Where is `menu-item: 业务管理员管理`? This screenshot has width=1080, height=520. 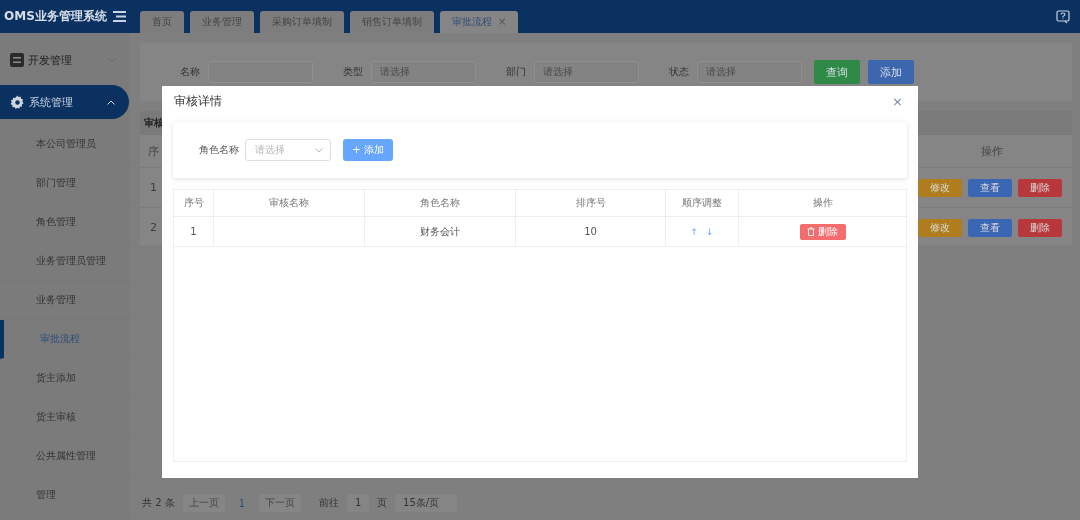 menu-item: 业务管理员管理 is located at coordinates (65, 261).